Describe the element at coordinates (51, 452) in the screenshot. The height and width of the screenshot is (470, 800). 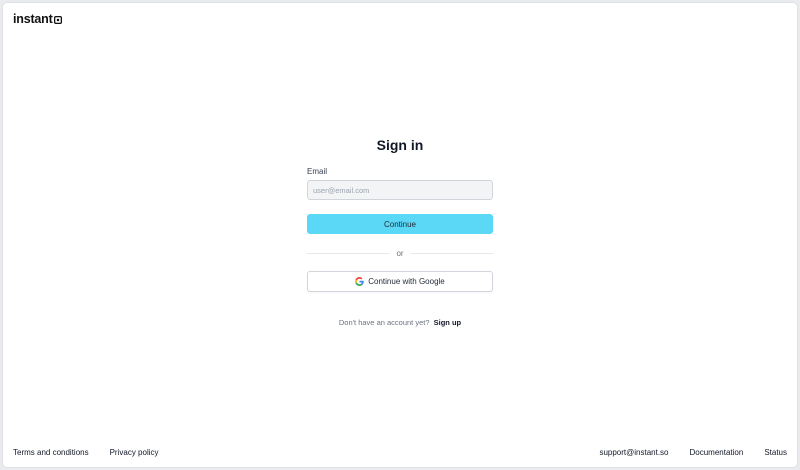
I see `terms-link: Terms and conditions` at that location.